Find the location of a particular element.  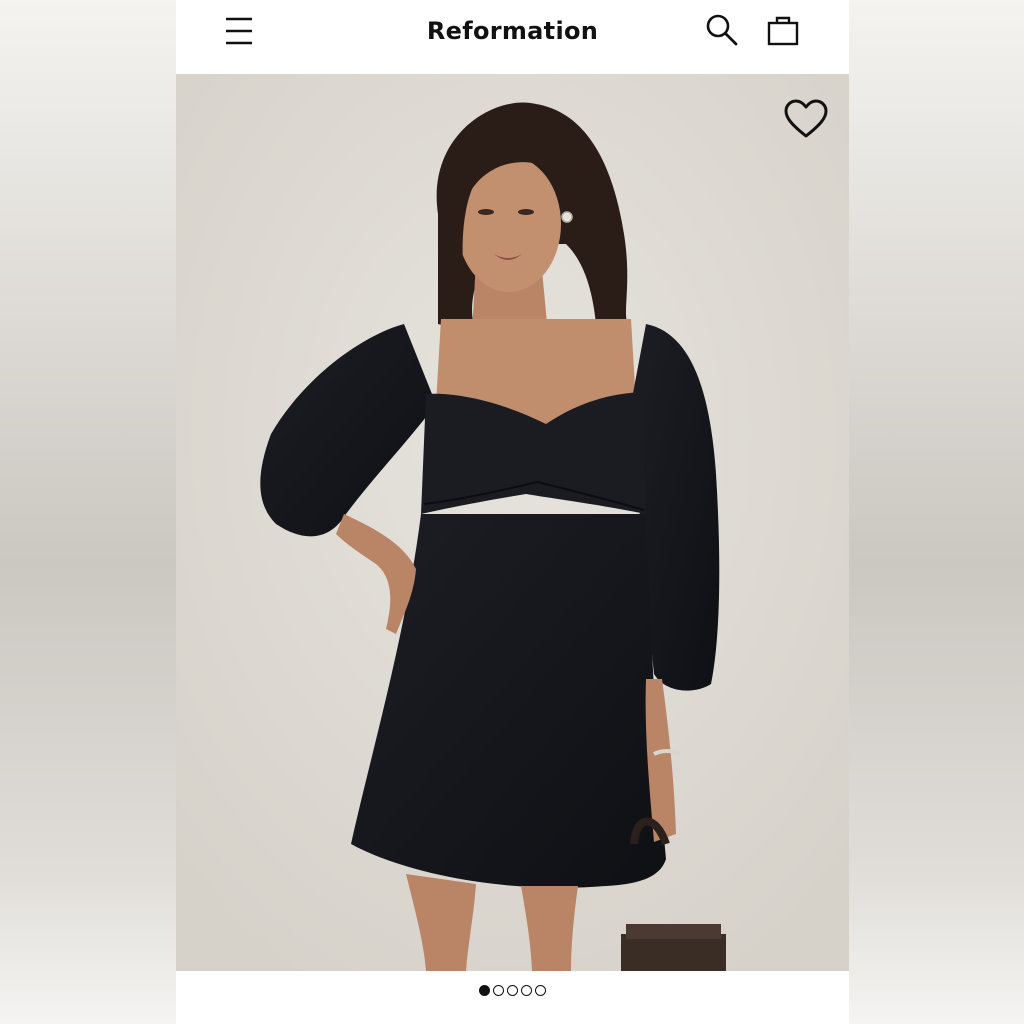

search-button is located at coordinates (722, 30).